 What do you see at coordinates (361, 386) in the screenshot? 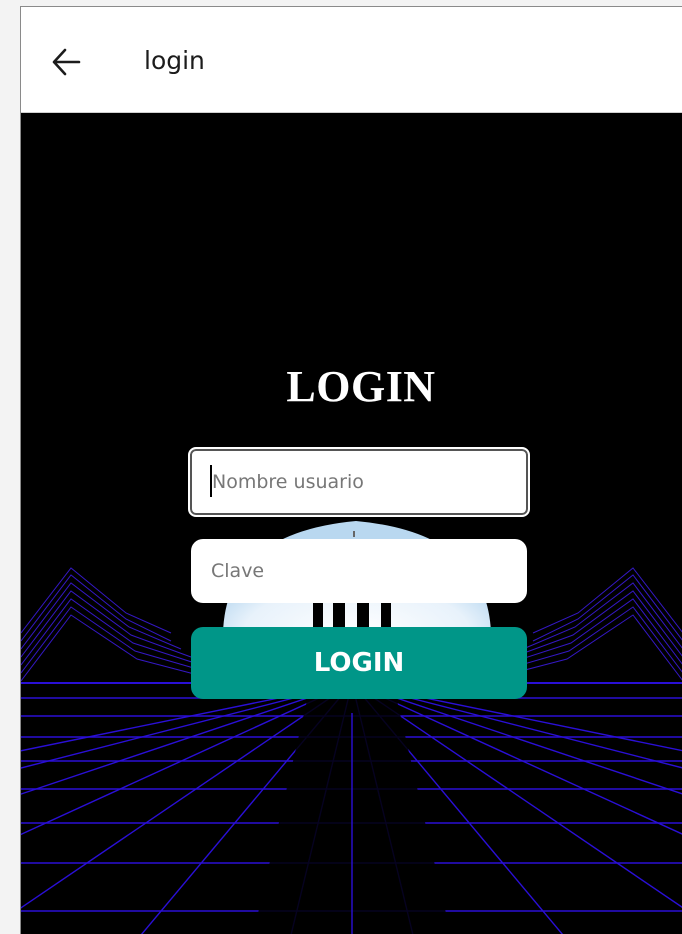
I see `login-heading: LOGIN` at bounding box center [361, 386].